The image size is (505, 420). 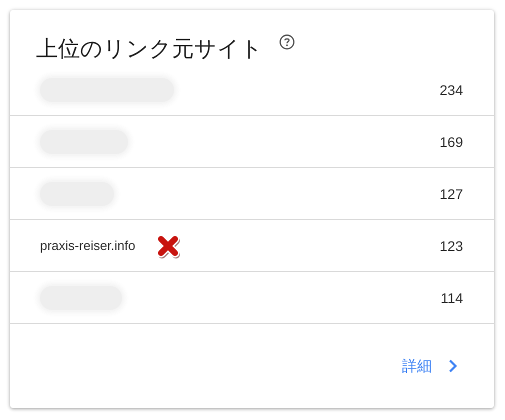 I want to click on help-icon, so click(x=287, y=42).